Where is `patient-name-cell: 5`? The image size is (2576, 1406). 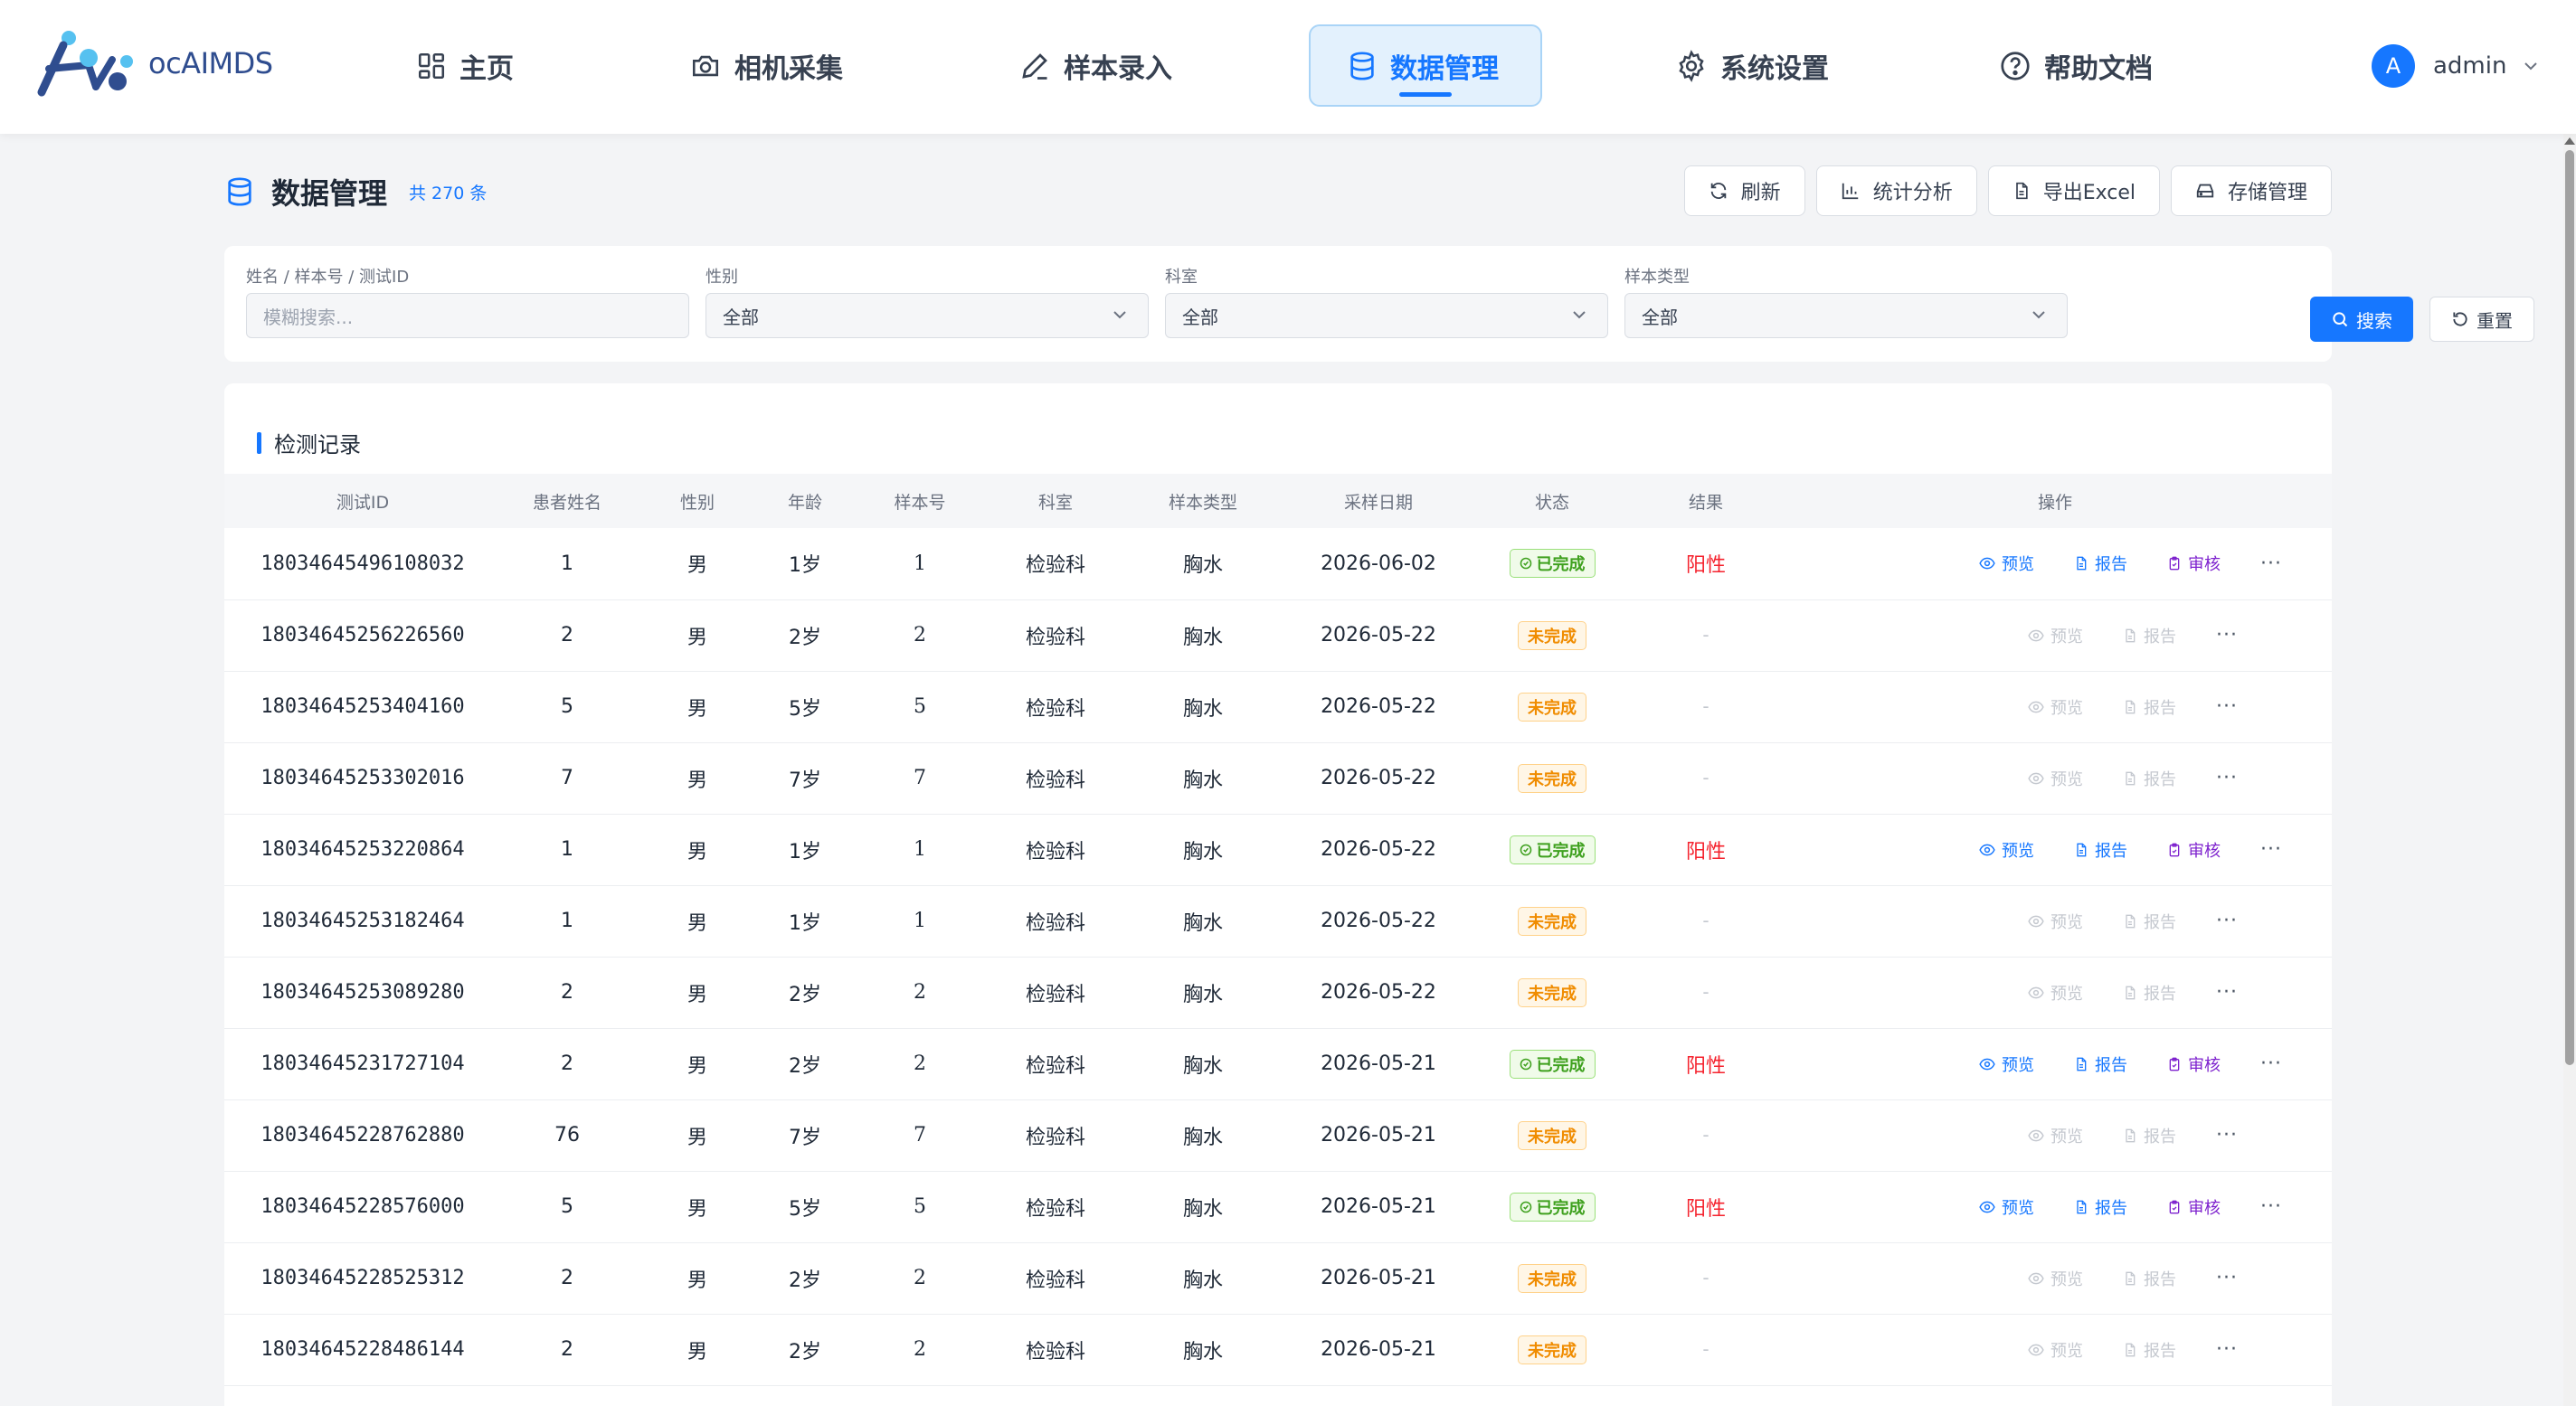 patient-name-cell: 5 is located at coordinates (567, 1207).